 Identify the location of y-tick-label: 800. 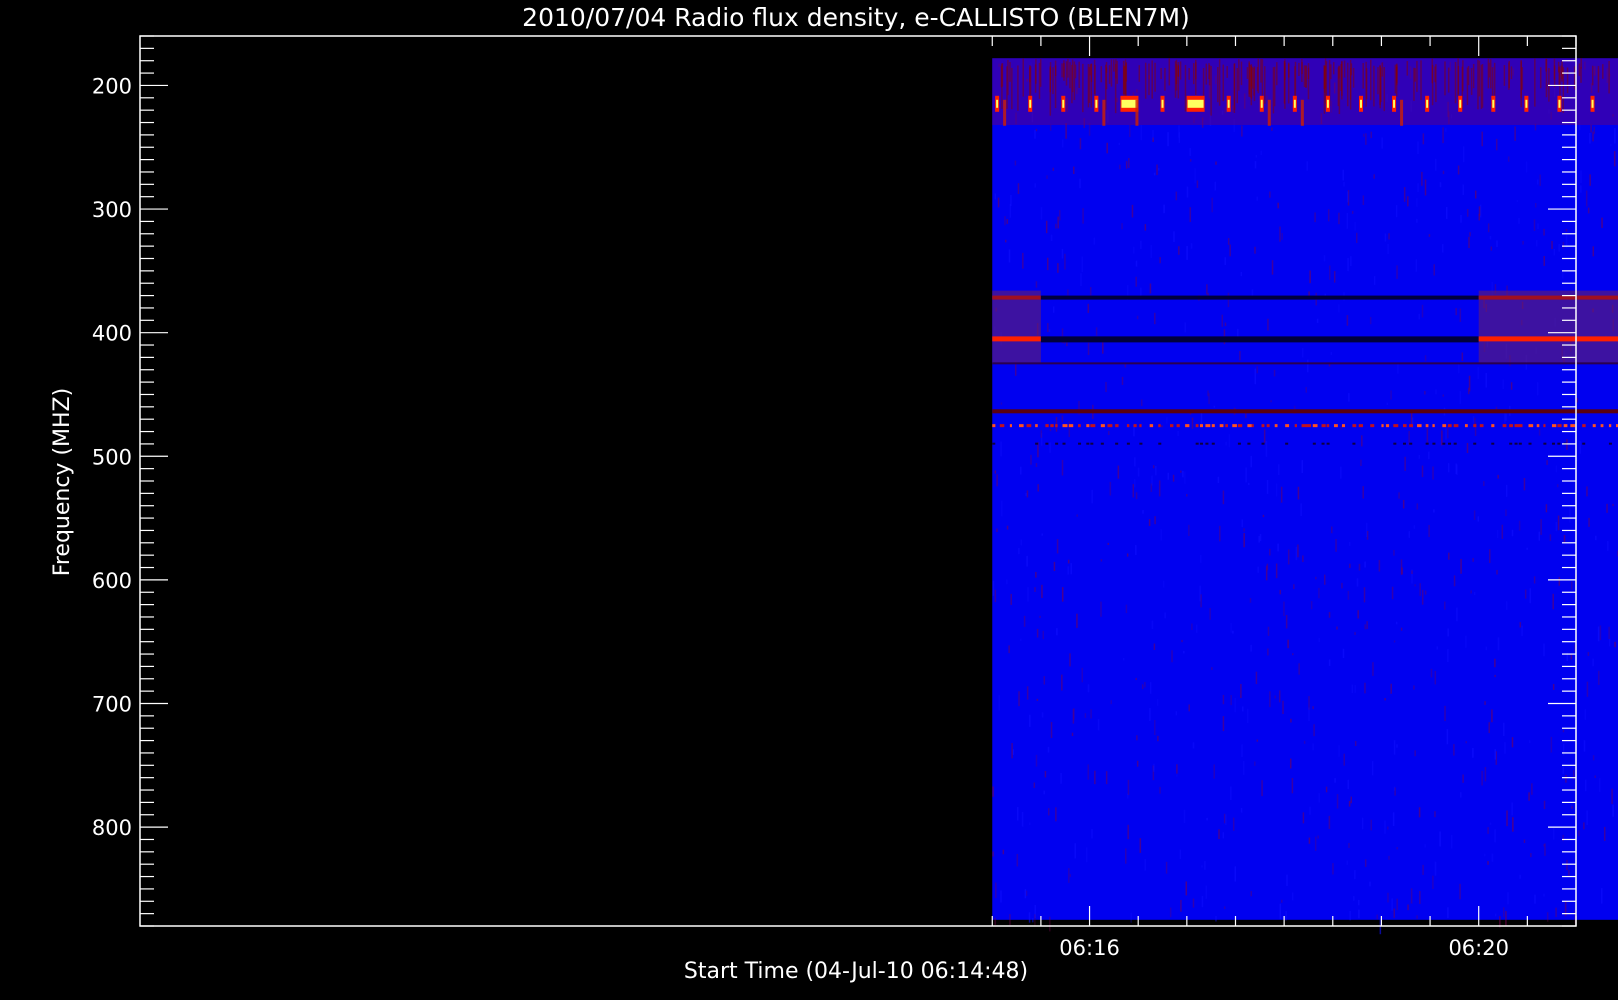
(112, 828).